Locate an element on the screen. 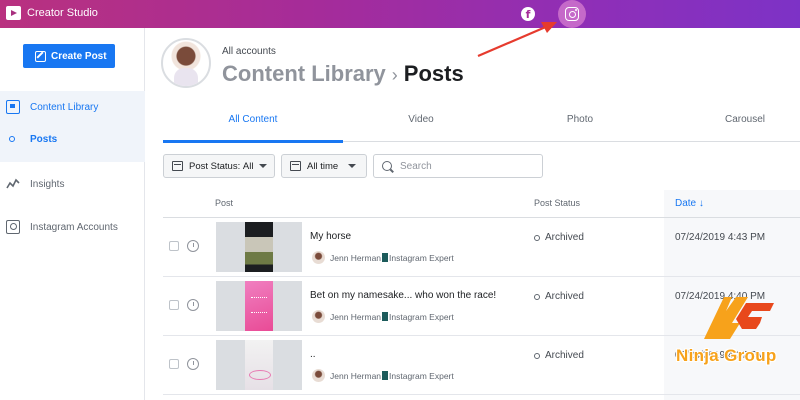  content-tabs: All Content Video Photo Carousel is located at coordinates (481, 126).